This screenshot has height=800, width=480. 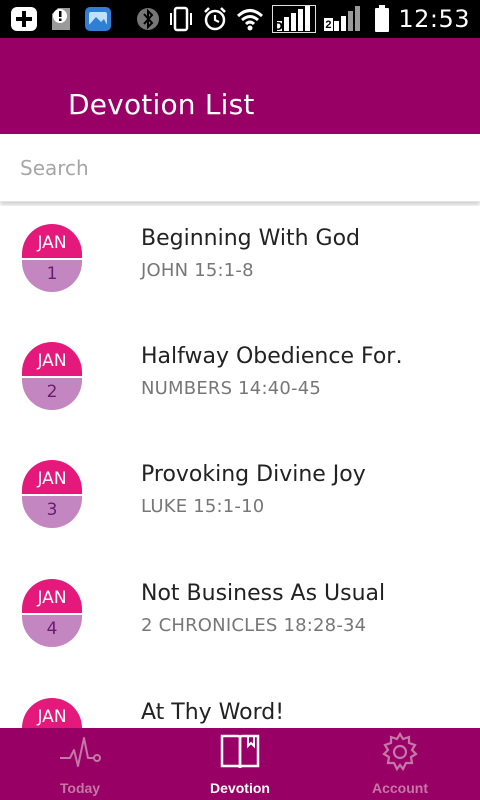 What do you see at coordinates (197, 270) in the screenshot?
I see `scripture-reference: JOHN 15:1-8` at bounding box center [197, 270].